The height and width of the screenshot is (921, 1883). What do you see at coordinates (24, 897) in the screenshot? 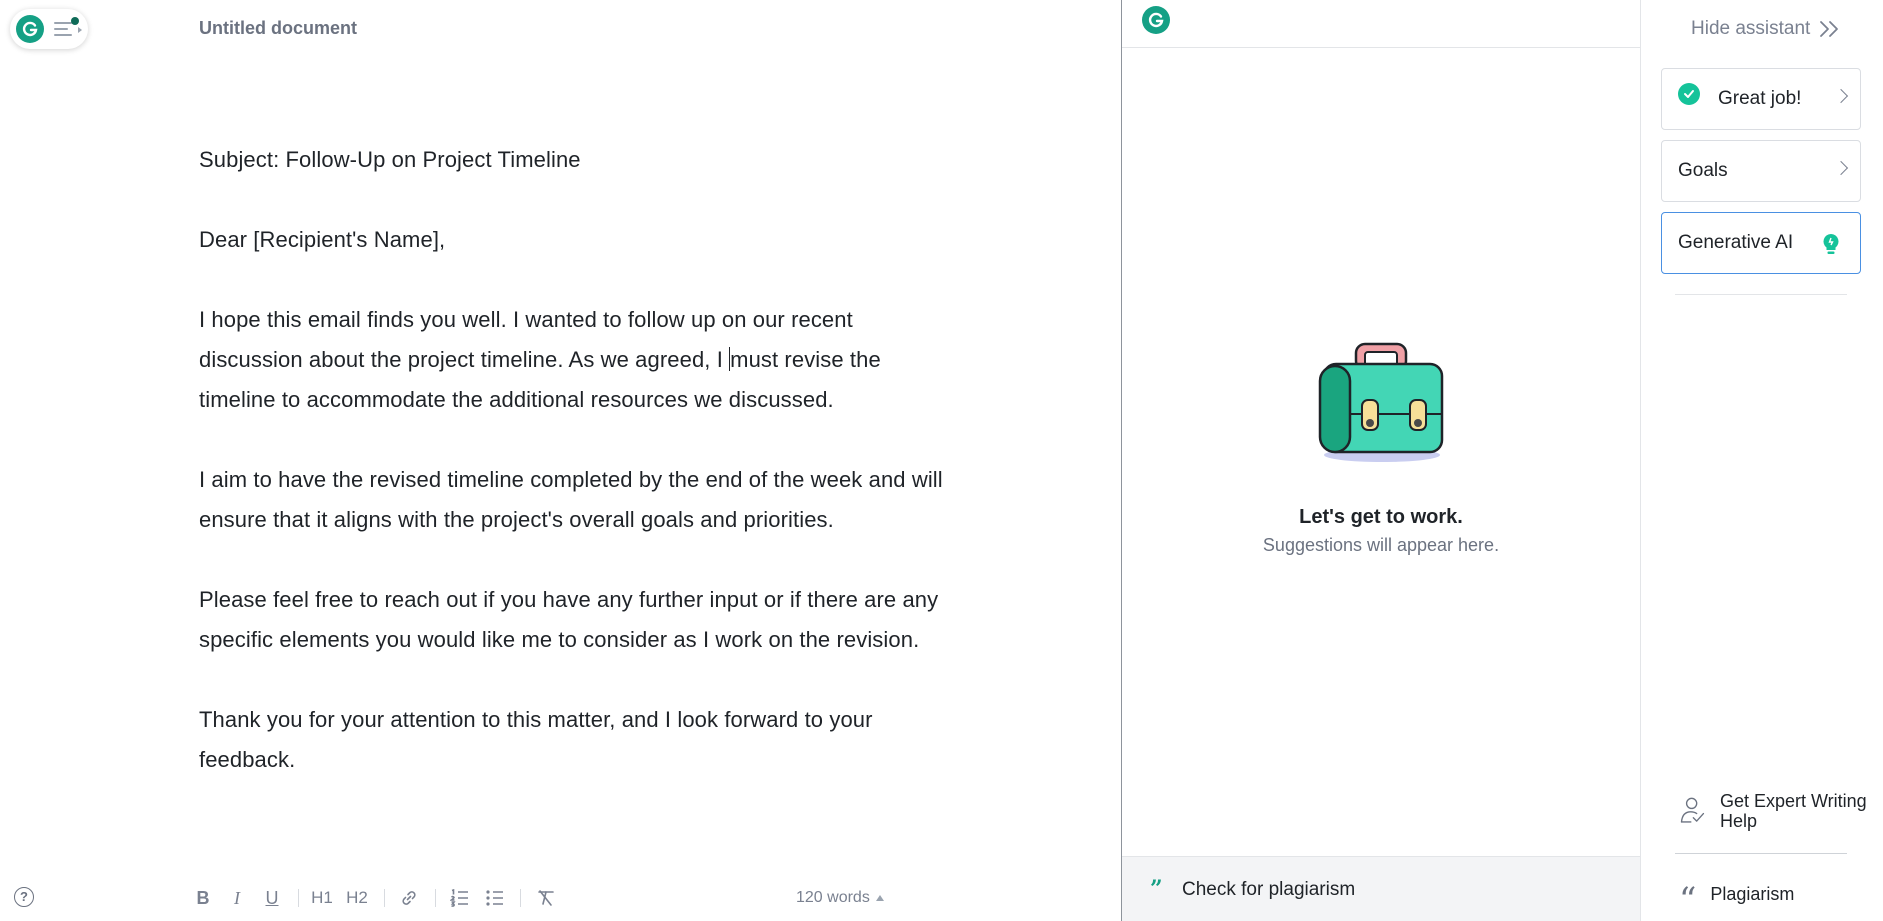
I see `help-icon: ?` at bounding box center [24, 897].